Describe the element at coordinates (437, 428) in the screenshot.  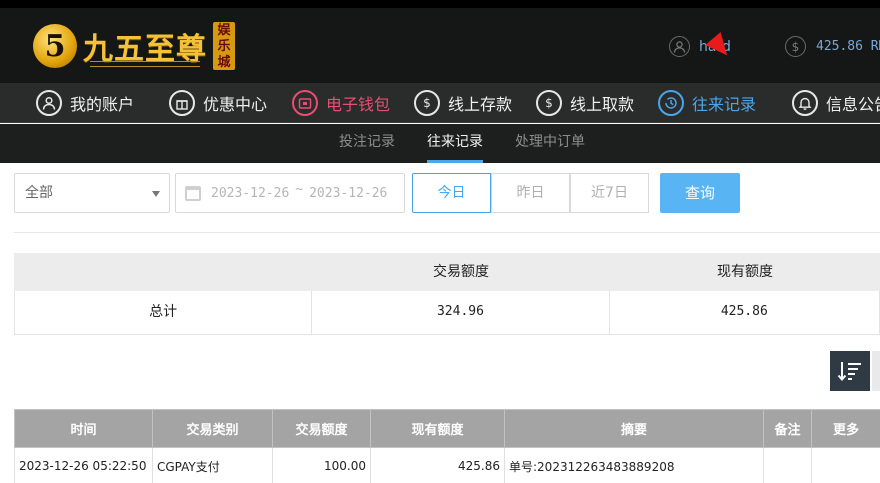
I see `col-header-balance: 现有额度` at that location.